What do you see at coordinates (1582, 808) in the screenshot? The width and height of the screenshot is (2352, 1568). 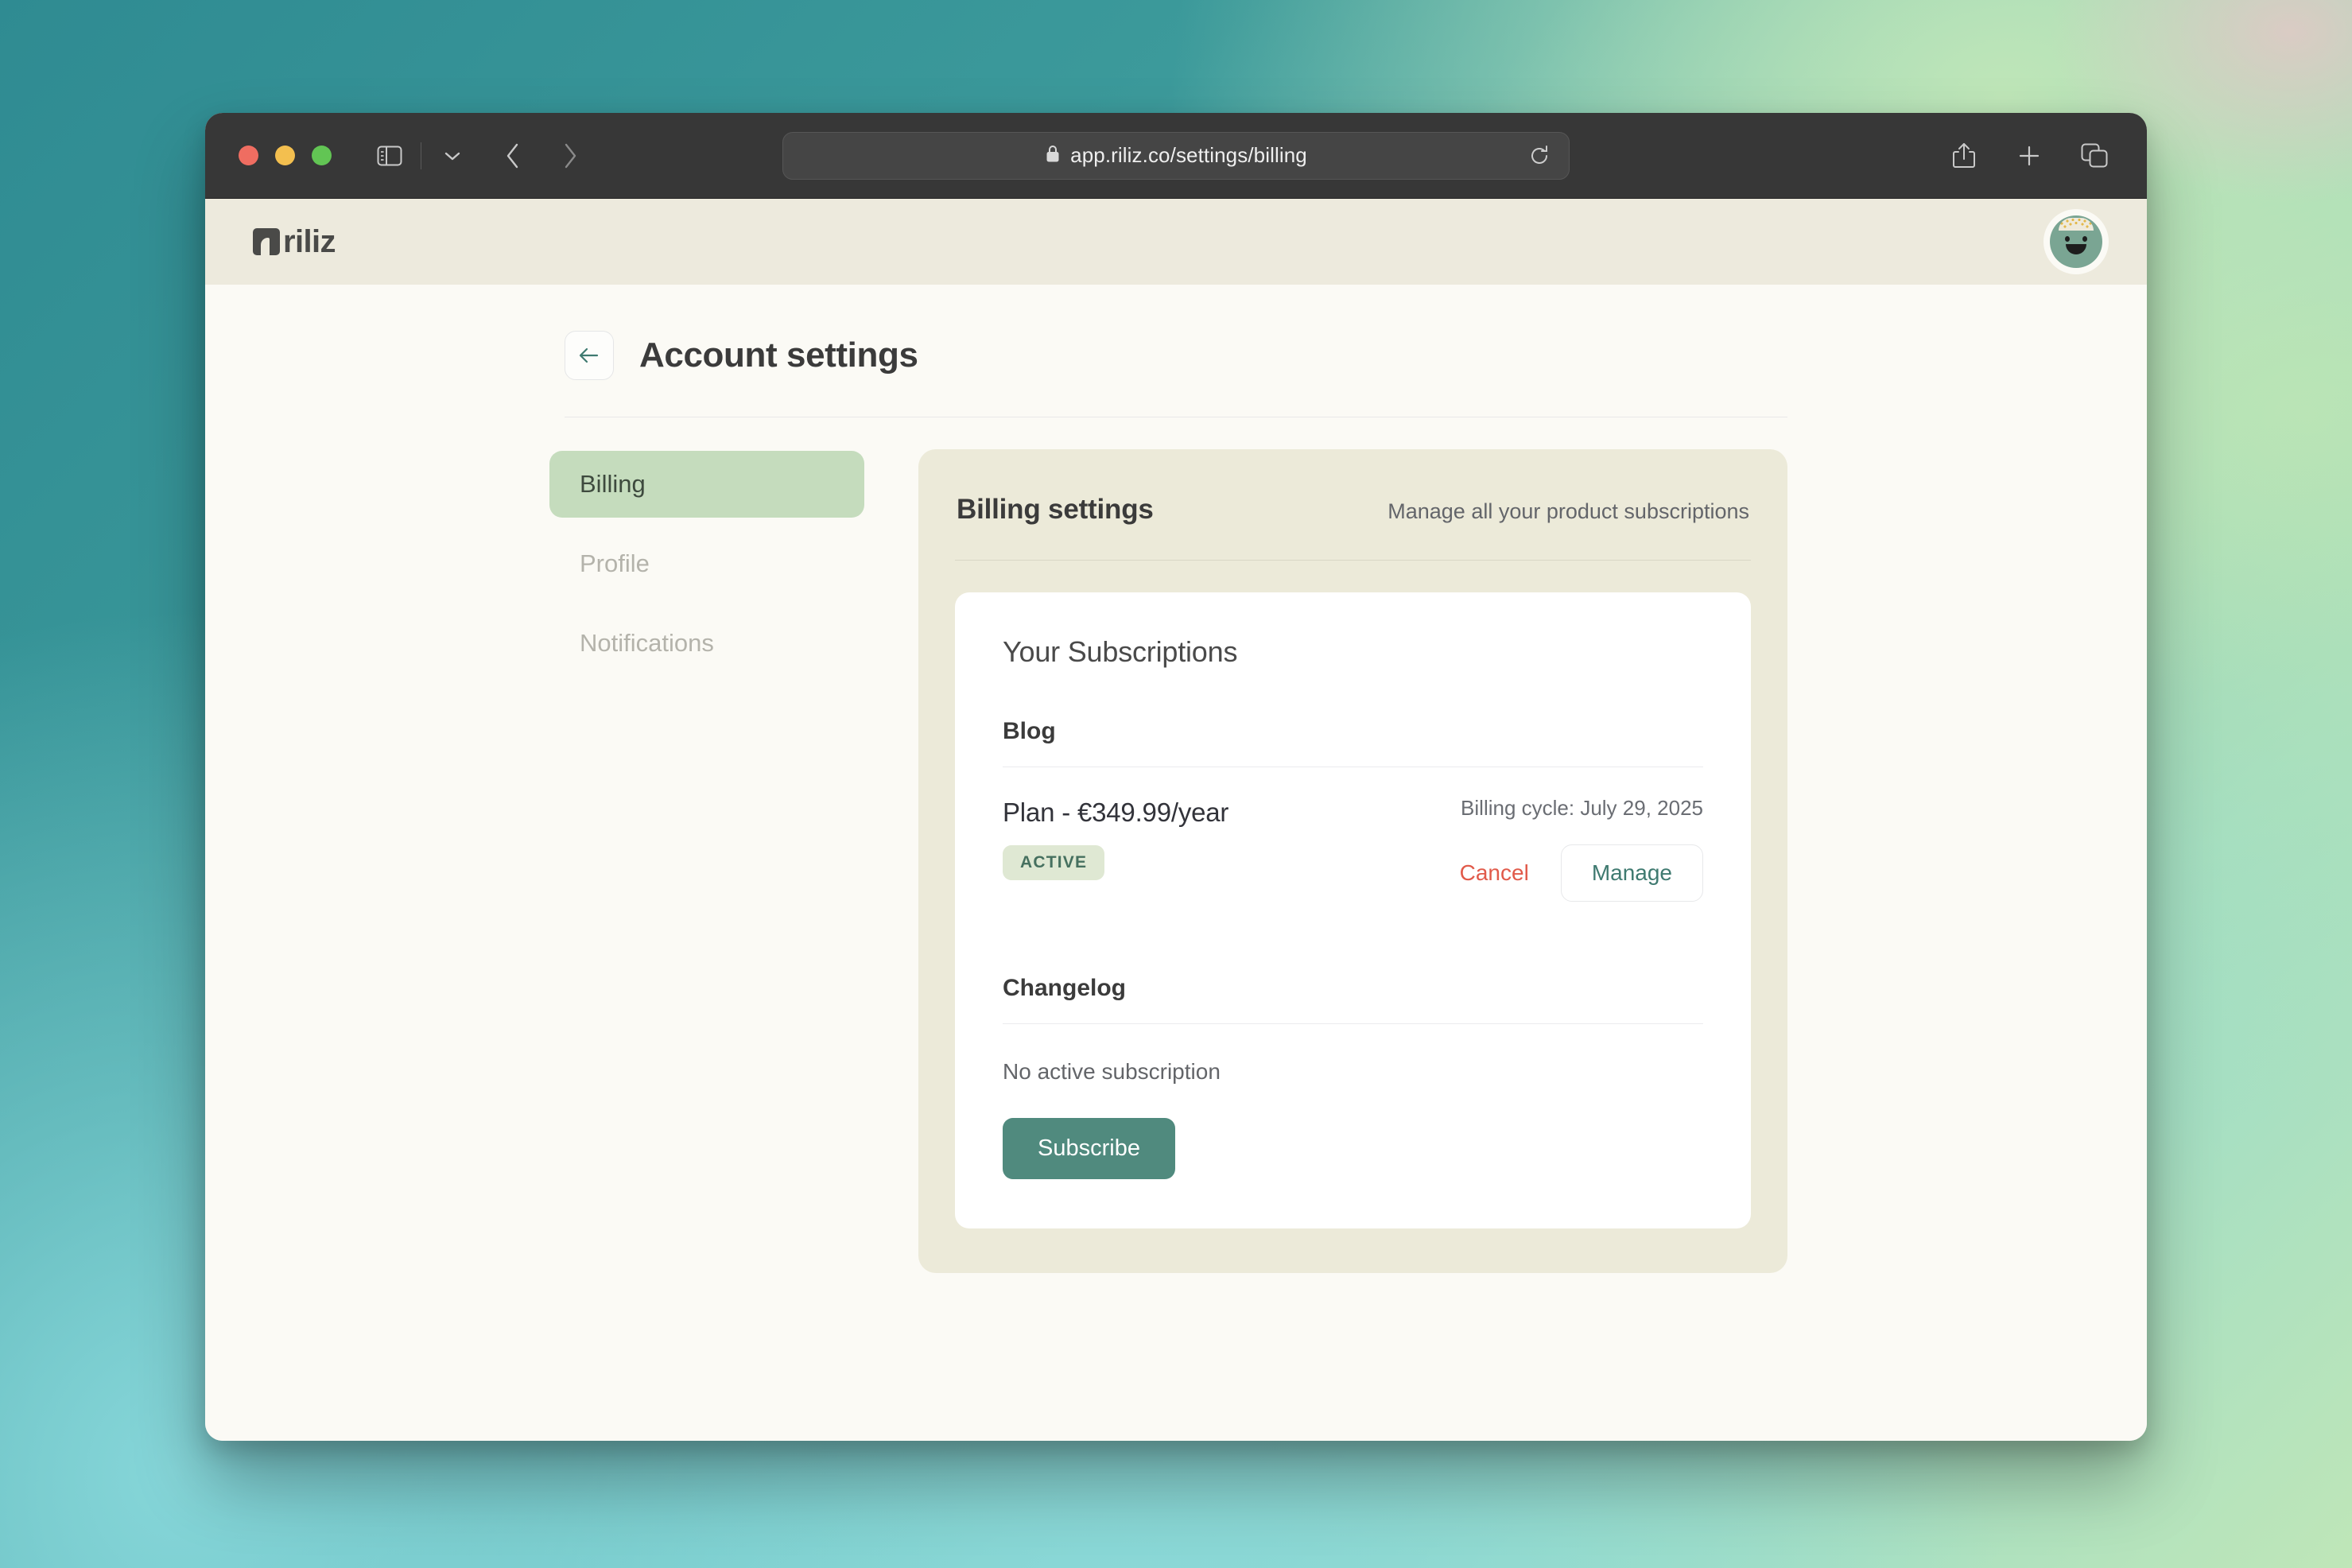 I see `billing-cycle-label: Billing cycle: July 29, 2025` at bounding box center [1582, 808].